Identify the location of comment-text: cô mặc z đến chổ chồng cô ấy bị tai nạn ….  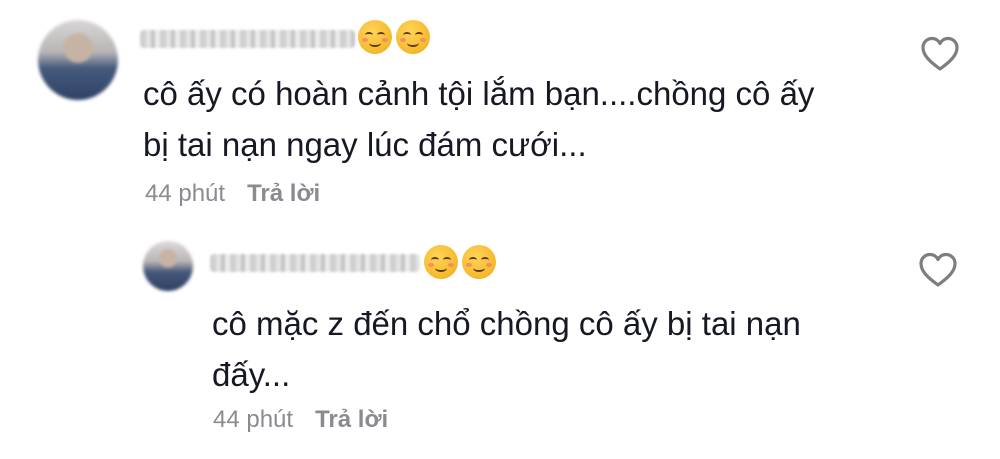
(542, 349).